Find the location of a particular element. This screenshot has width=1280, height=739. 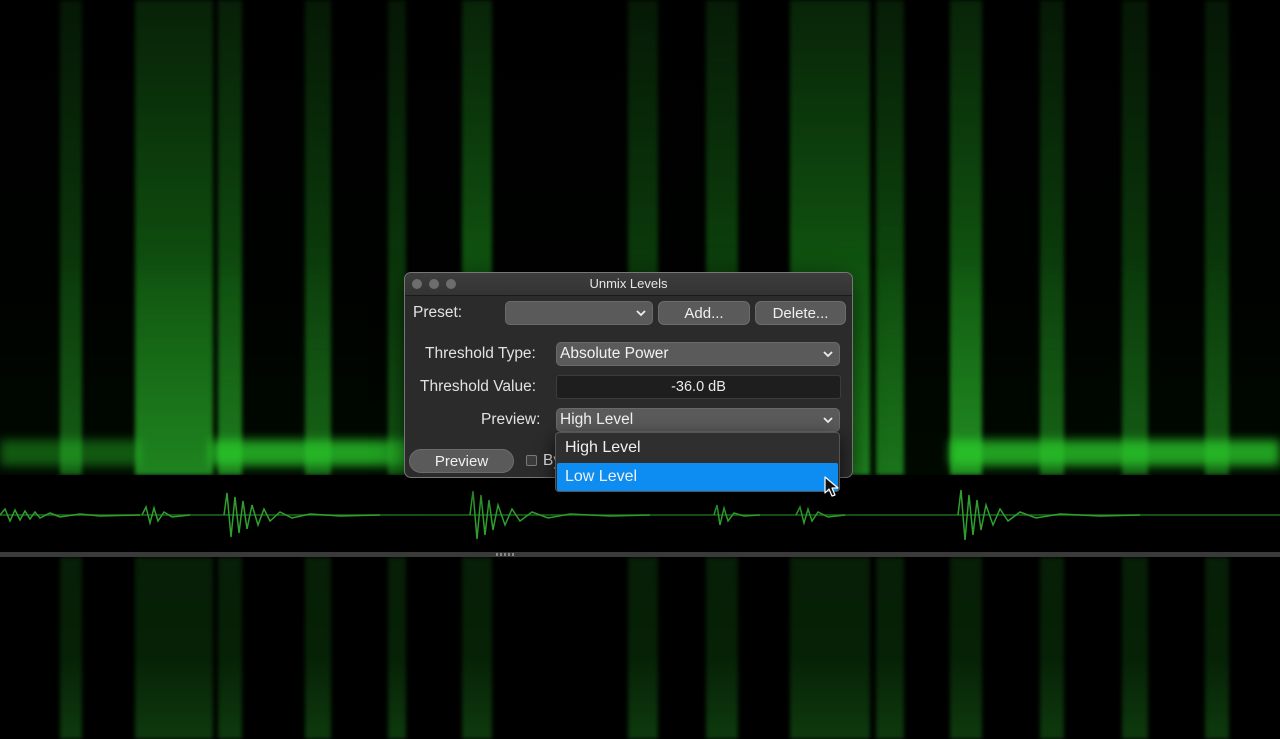

preview-dropdown-menu: High Level Low Level is located at coordinates (697, 462).